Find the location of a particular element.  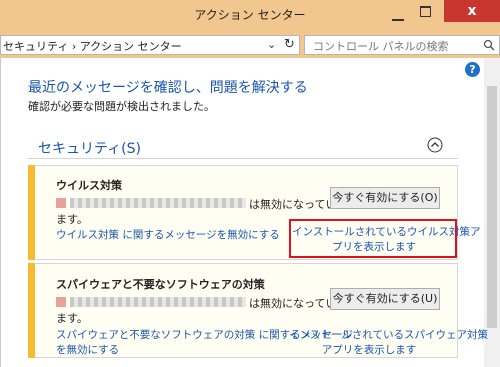

collapse-icon is located at coordinates (435, 145).